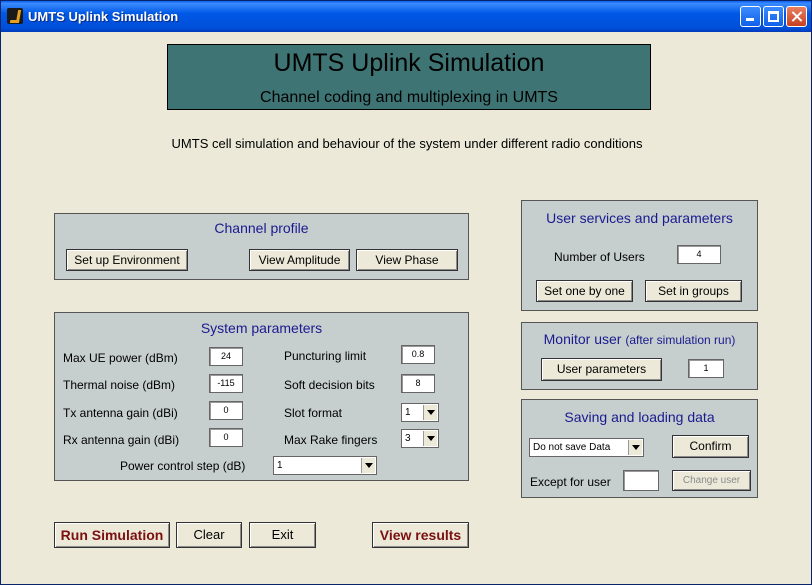 This screenshot has height=585, width=812. What do you see at coordinates (15, 16) in the screenshot?
I see `matlab-icon` at bounding box center [15, 16].